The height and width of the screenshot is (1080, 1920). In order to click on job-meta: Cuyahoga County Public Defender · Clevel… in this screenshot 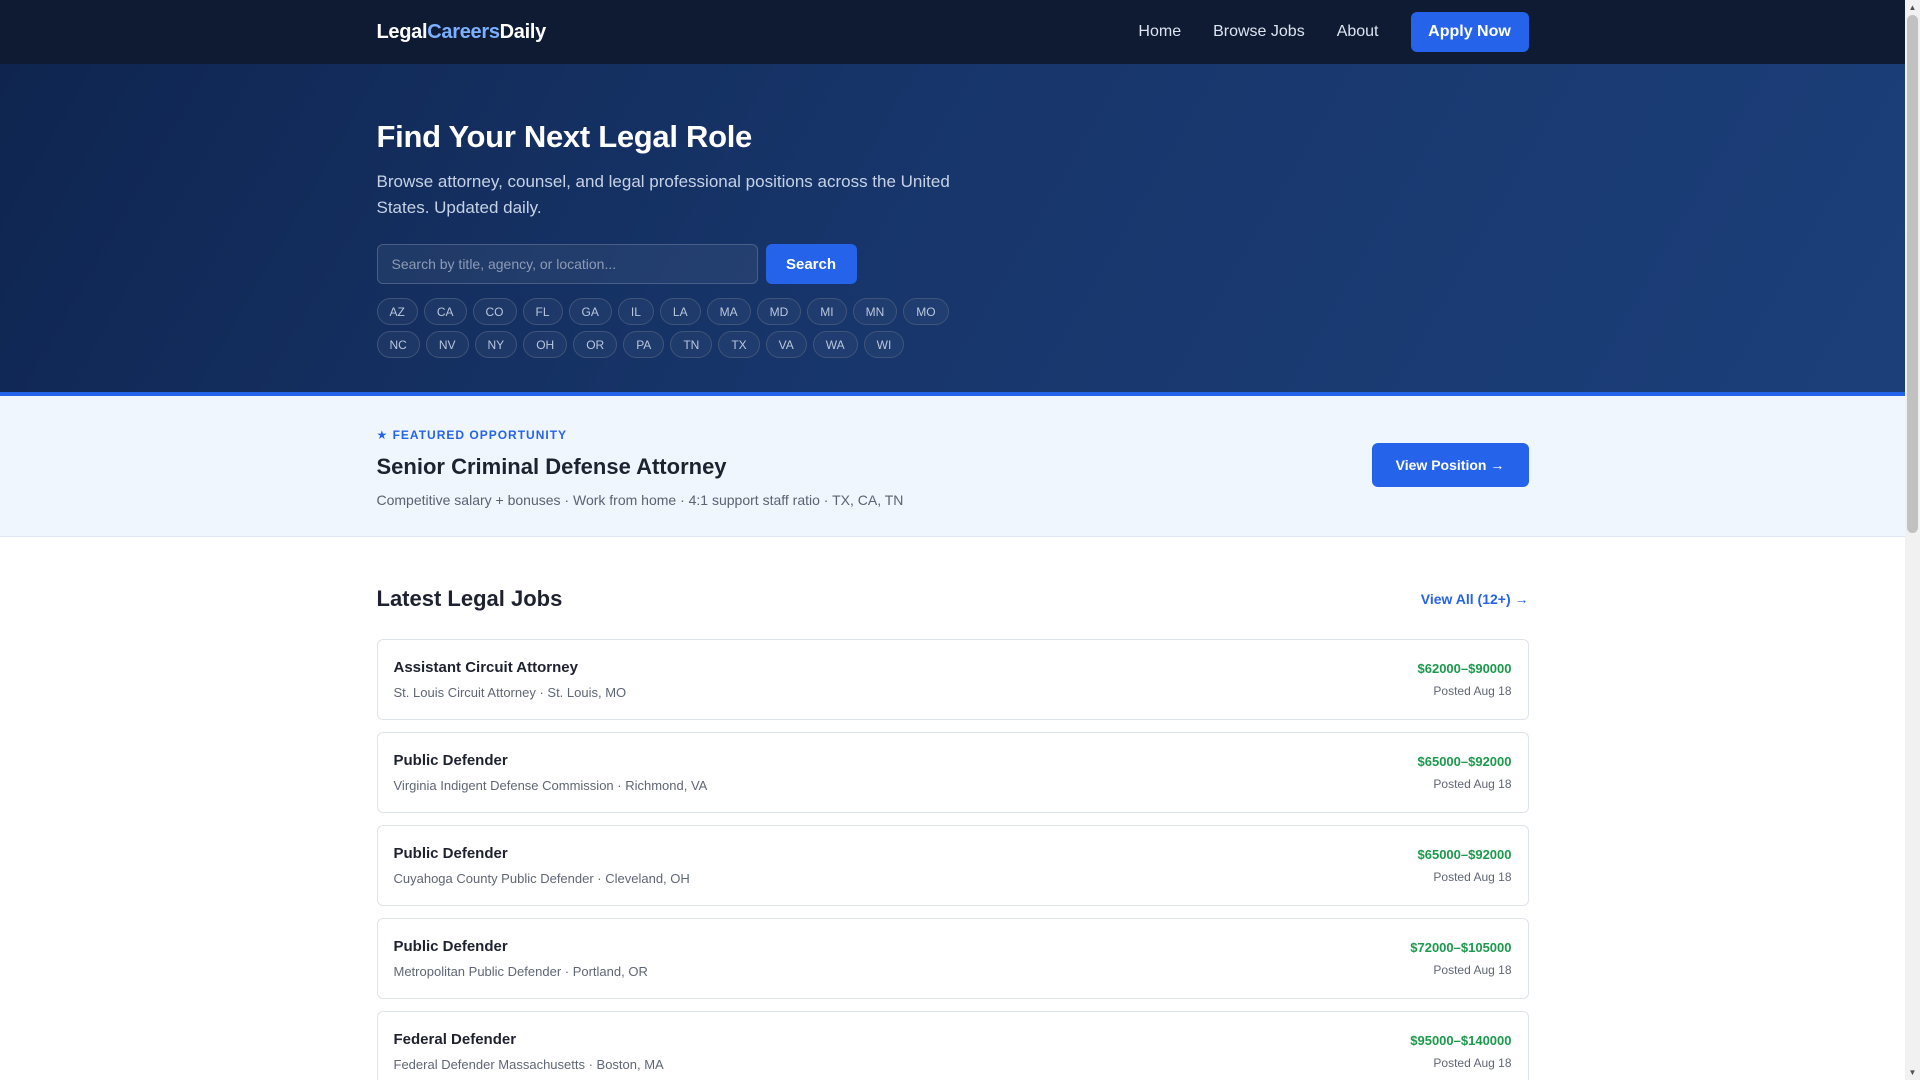, I will do `click(541, 878)`.